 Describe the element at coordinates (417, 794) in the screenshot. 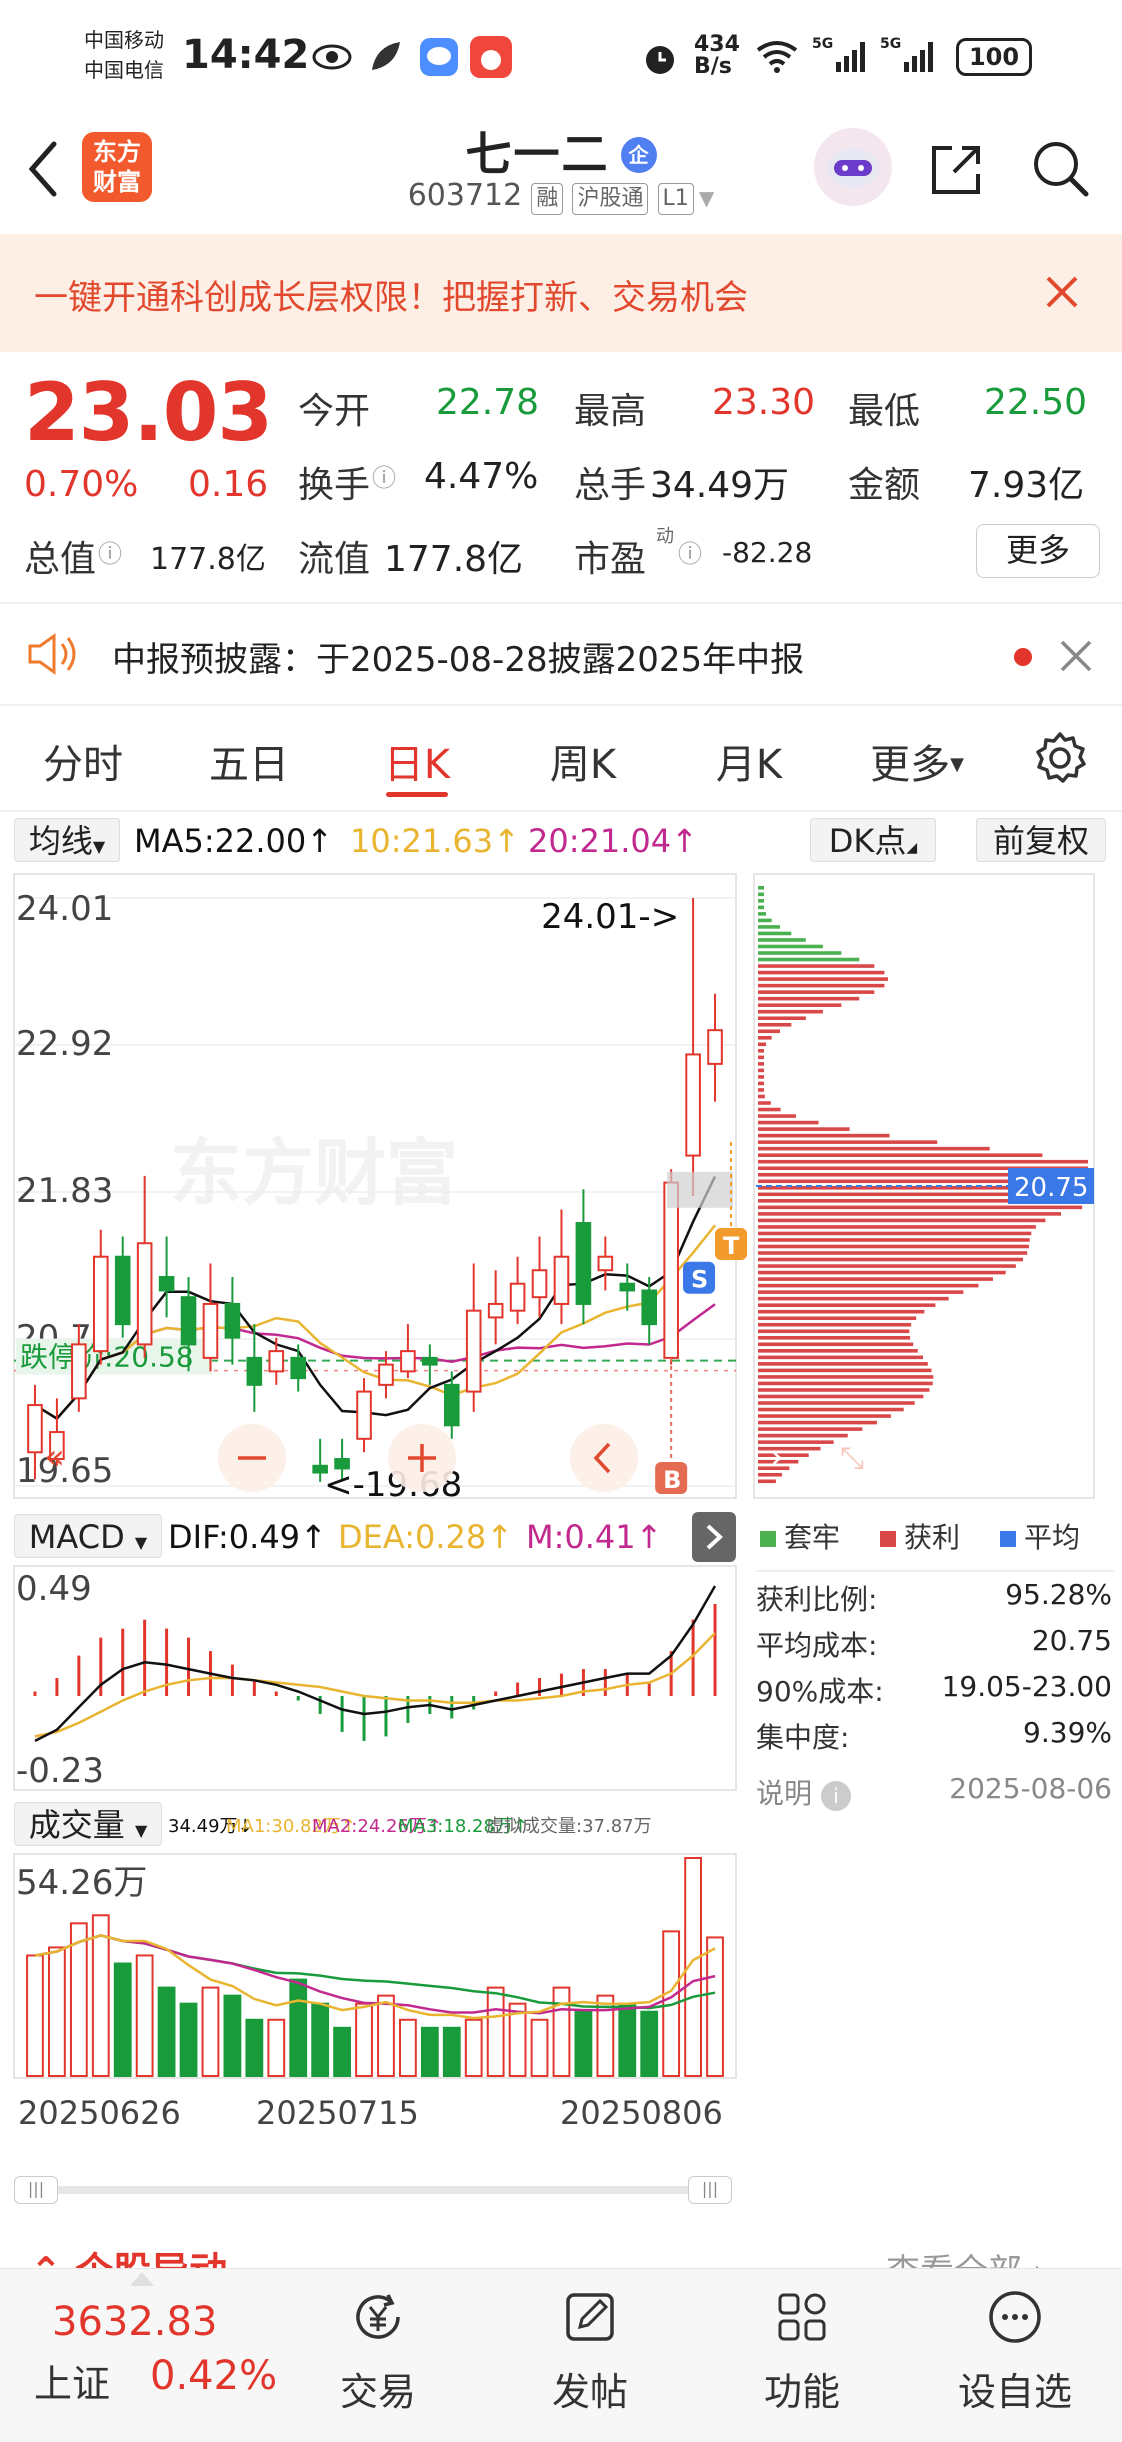

I see `active-tab-underline` at that location.